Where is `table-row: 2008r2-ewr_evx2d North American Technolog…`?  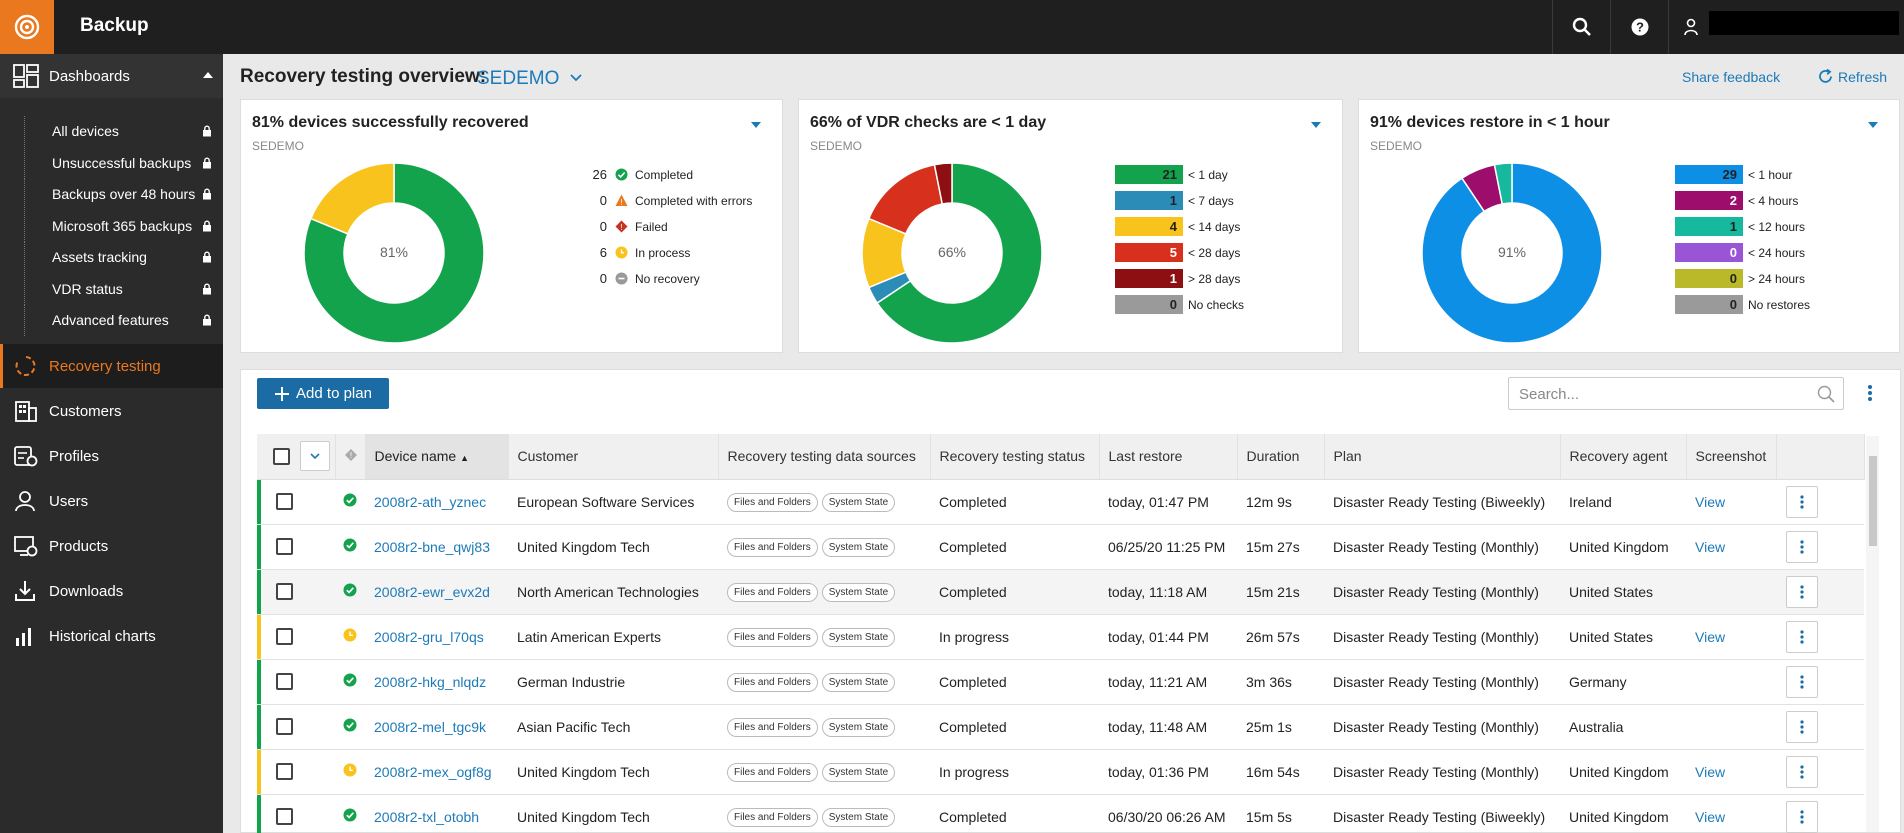 table-row: 2008r2-ewr_evx2d North American Technolog… is located at coordinates (1060, 592).